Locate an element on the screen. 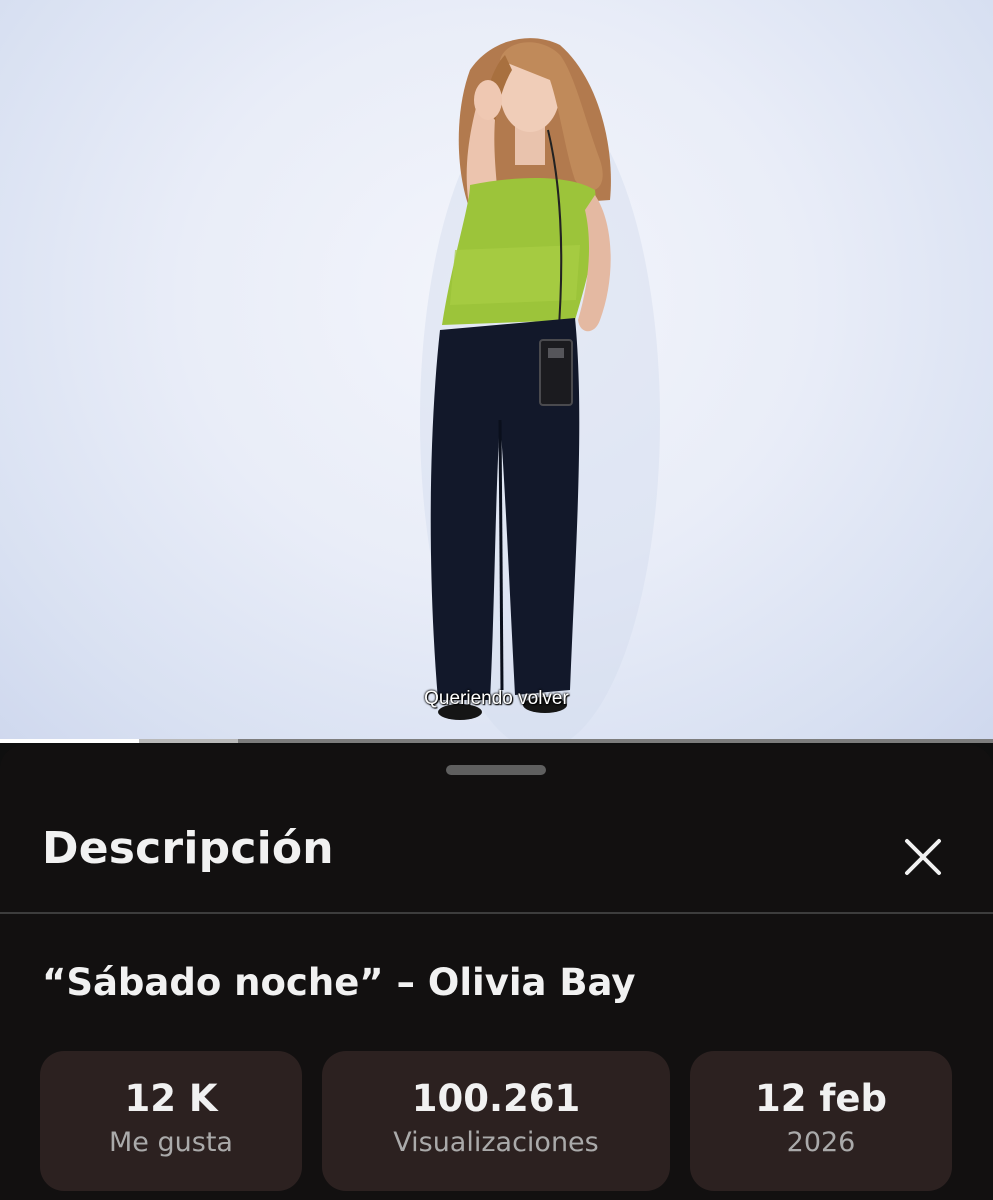  likes-count: 12 K is located at coordinates (171, 1098).